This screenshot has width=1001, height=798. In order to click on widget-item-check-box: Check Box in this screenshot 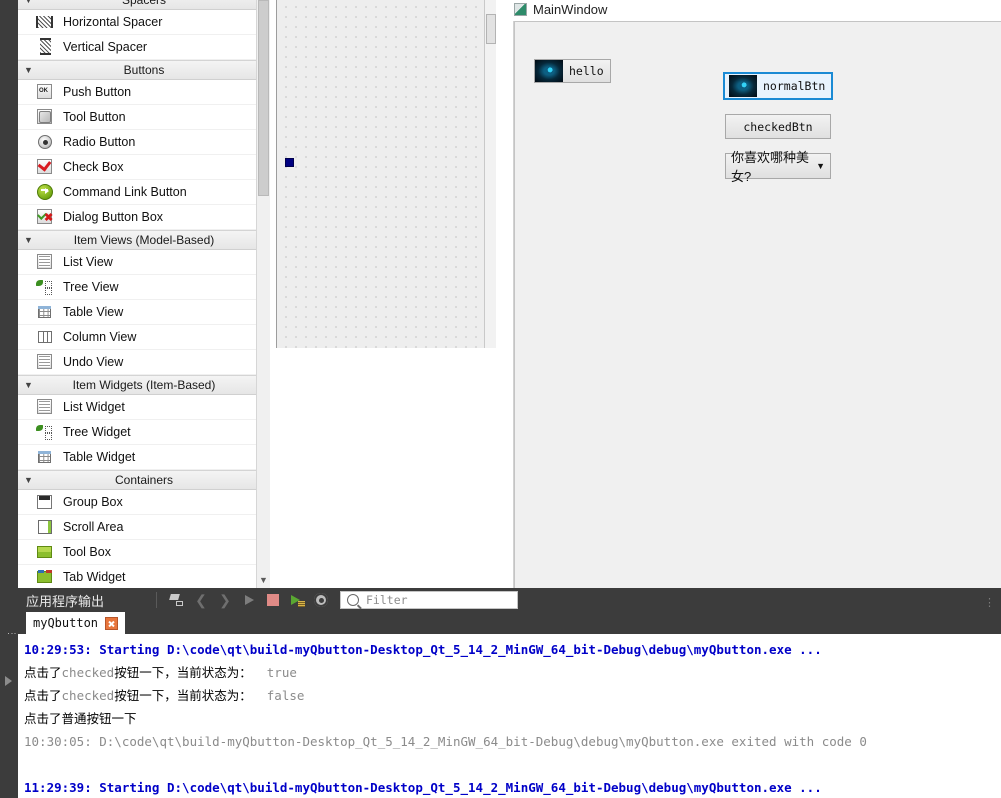, I will do `click(144, 167)`.